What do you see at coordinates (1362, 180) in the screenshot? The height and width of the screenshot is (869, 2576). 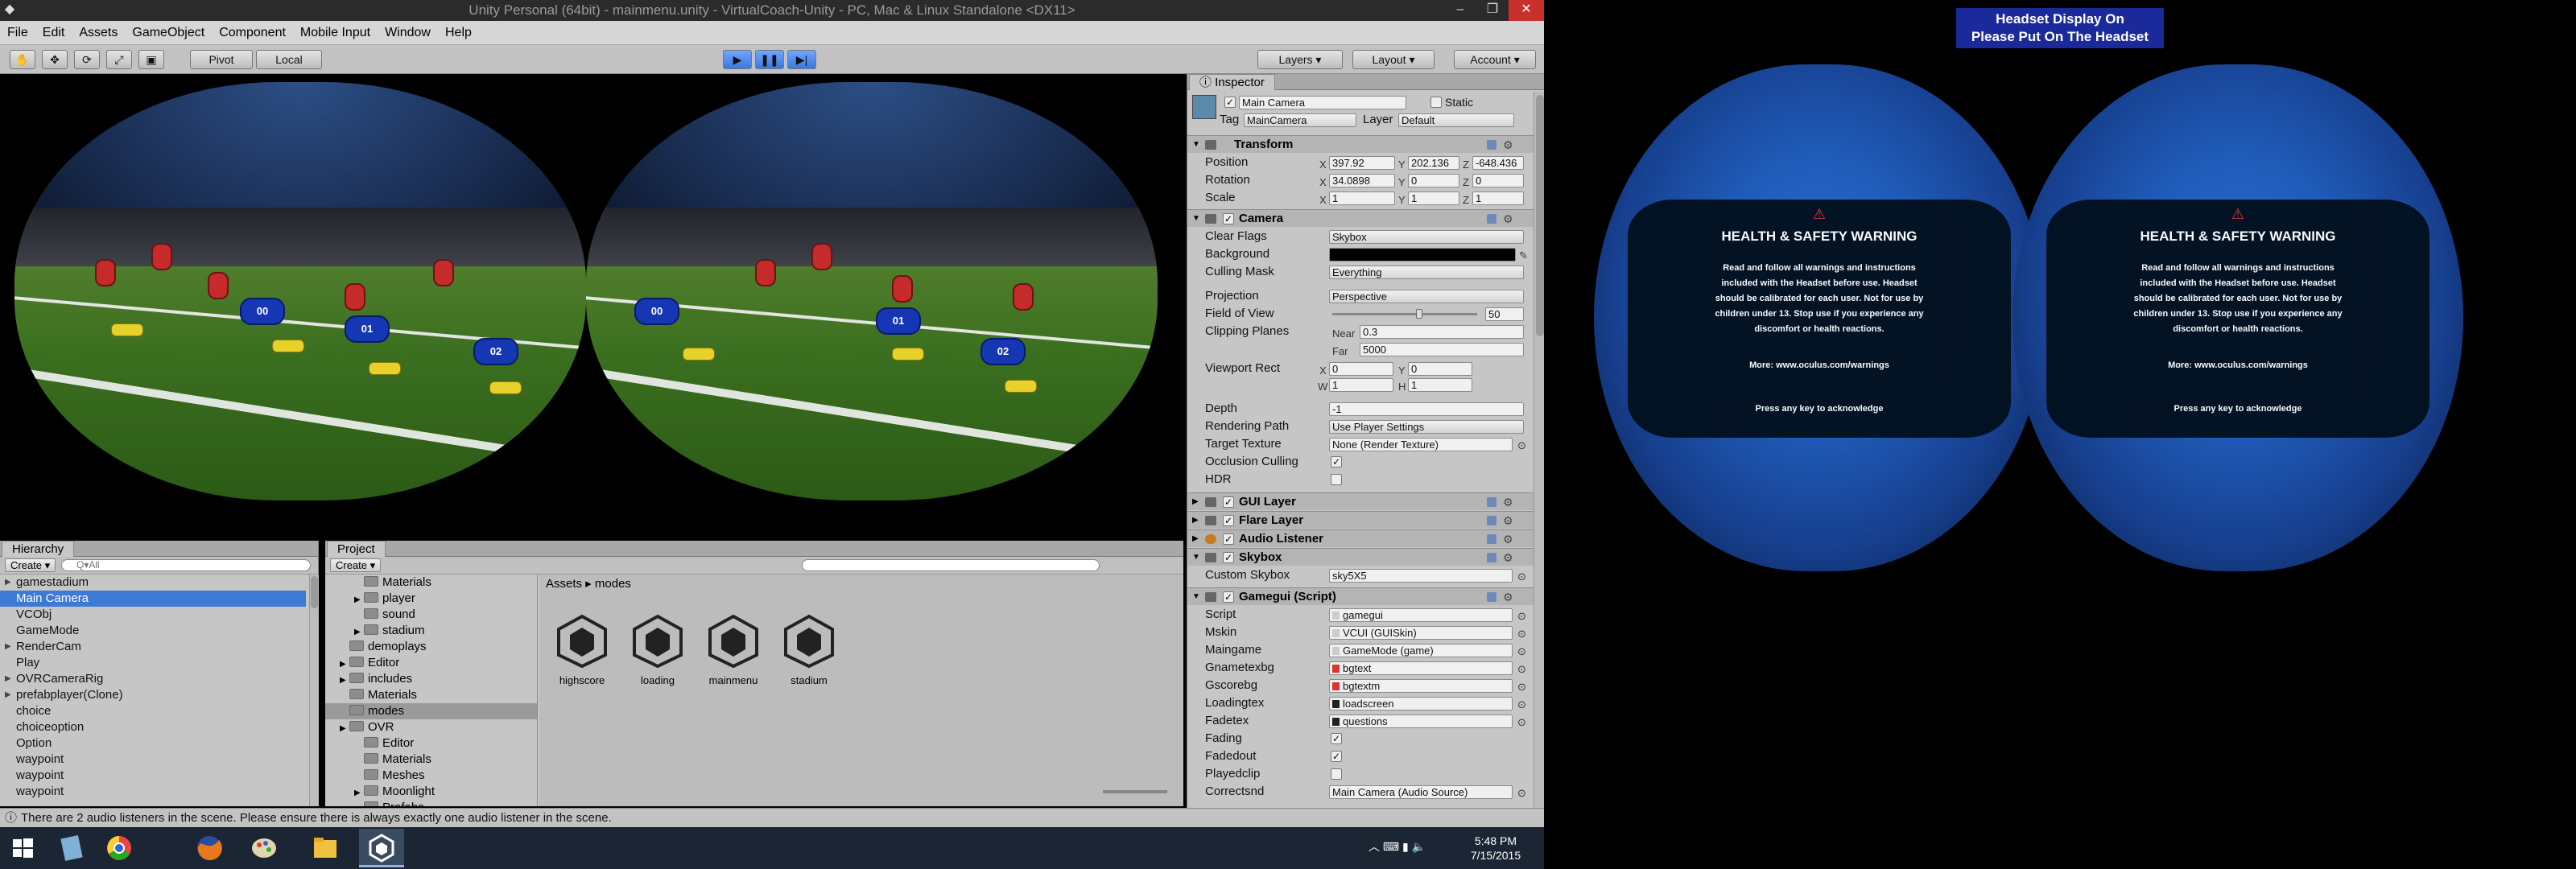 I see `rotation-x-field: 34.0898` at bounding box center [1362, 180].